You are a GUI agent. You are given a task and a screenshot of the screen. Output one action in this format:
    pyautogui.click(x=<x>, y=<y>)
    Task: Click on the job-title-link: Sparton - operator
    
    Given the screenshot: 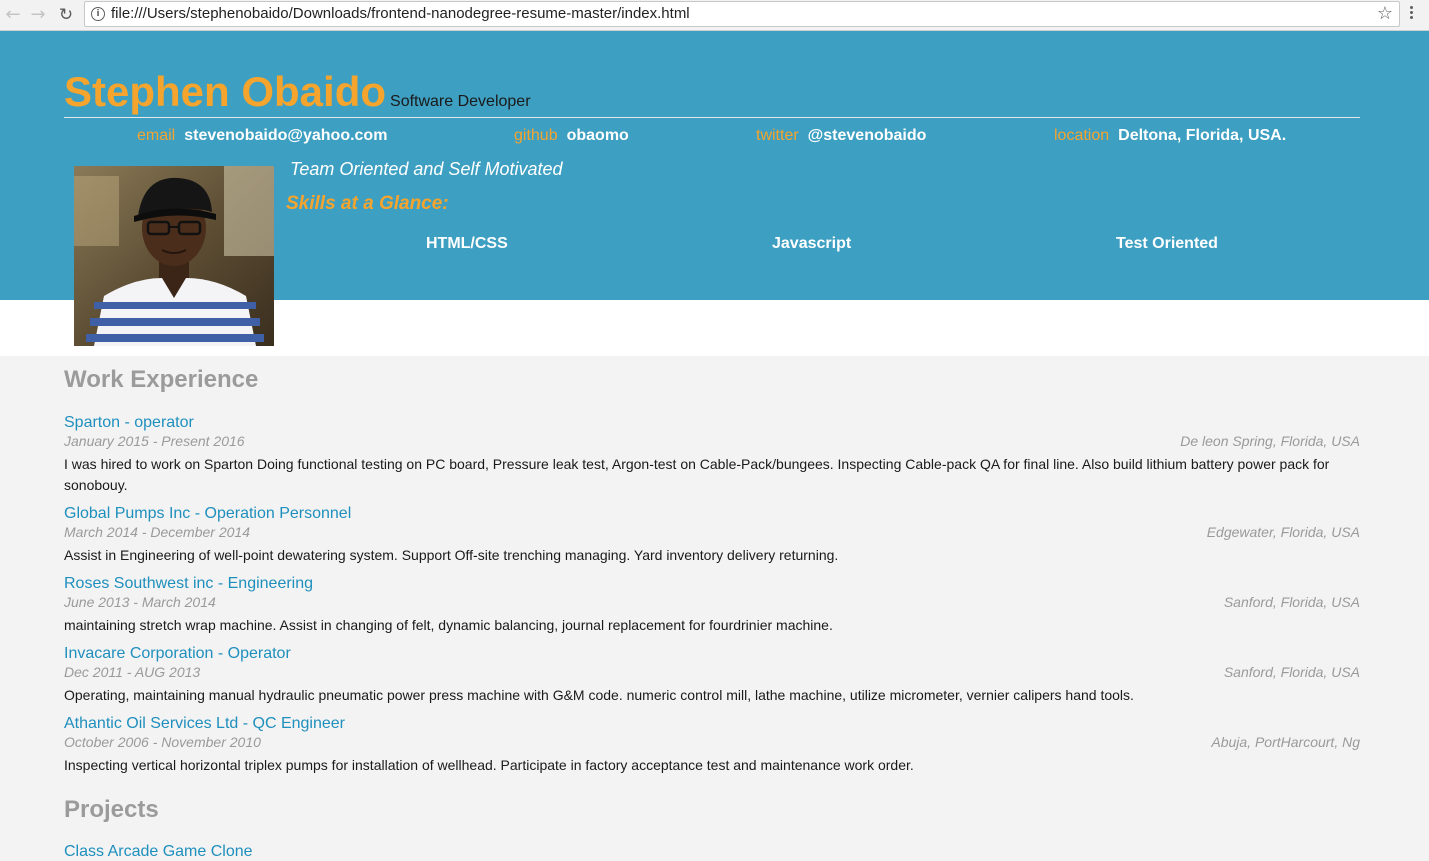 What is the action you would take?
    pyautogui.click(x=129, y=423)
    